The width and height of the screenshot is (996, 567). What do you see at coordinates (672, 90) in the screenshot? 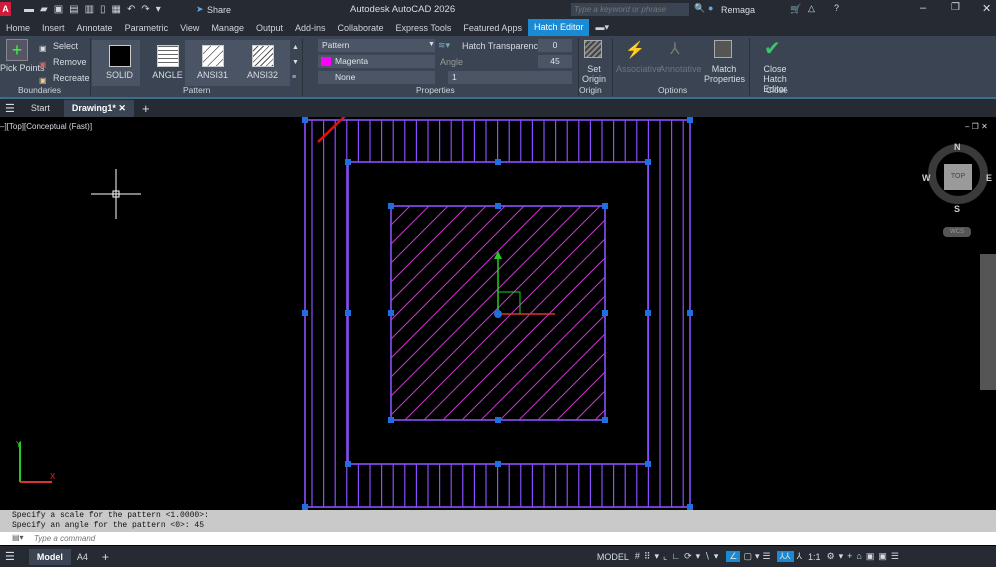
I see `options-panel-label: Options` at bounding box center [672, 90].